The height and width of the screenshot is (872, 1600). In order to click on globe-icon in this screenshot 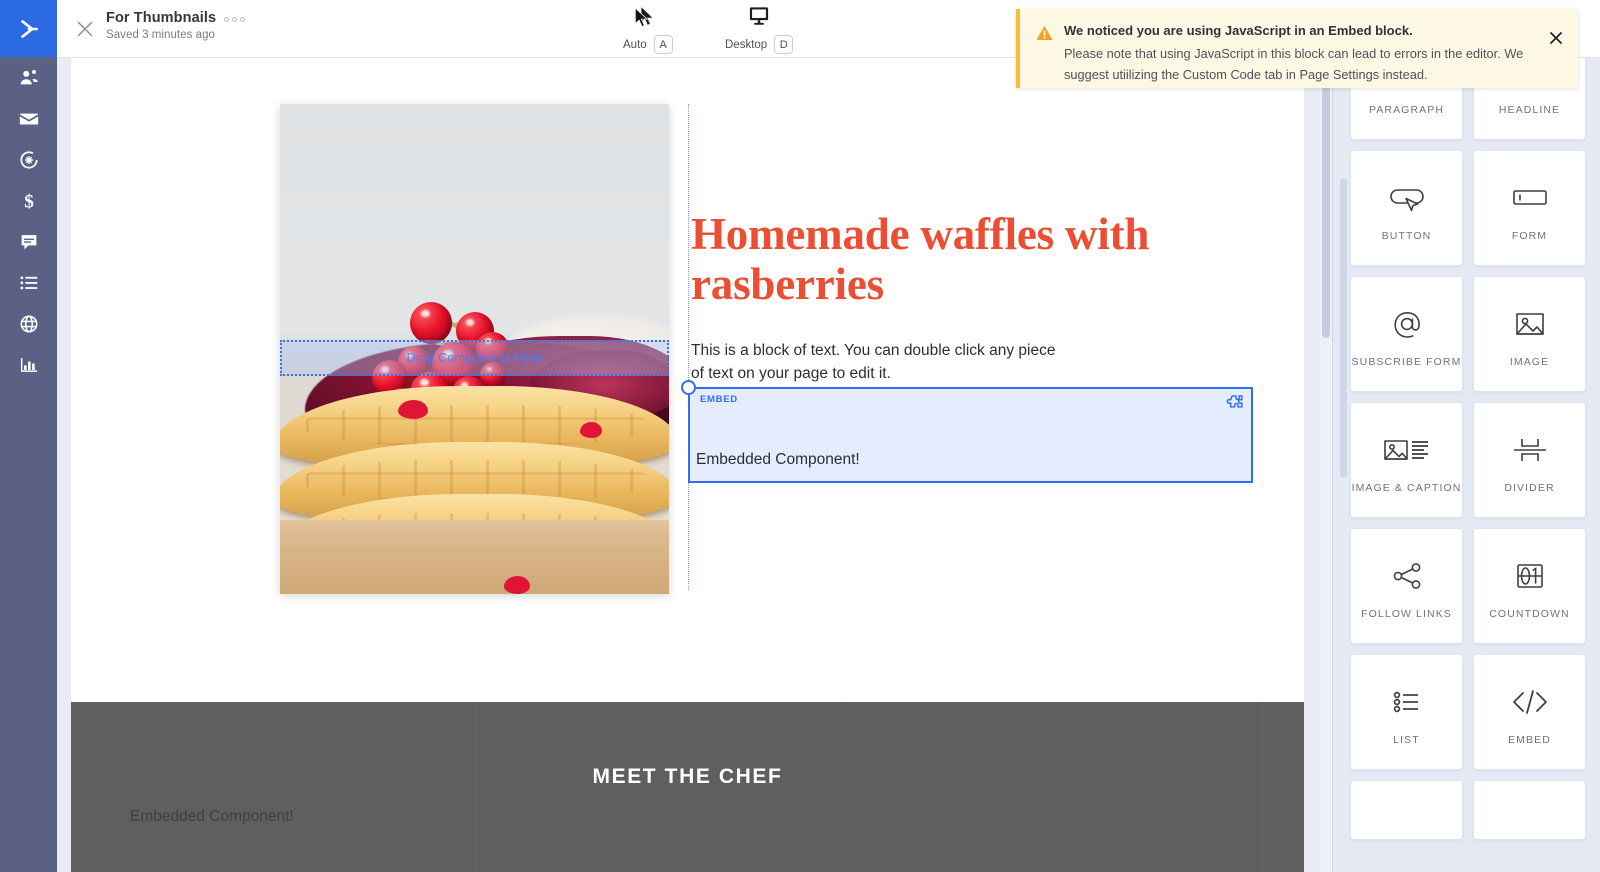, I will do `click(28, 323)`.